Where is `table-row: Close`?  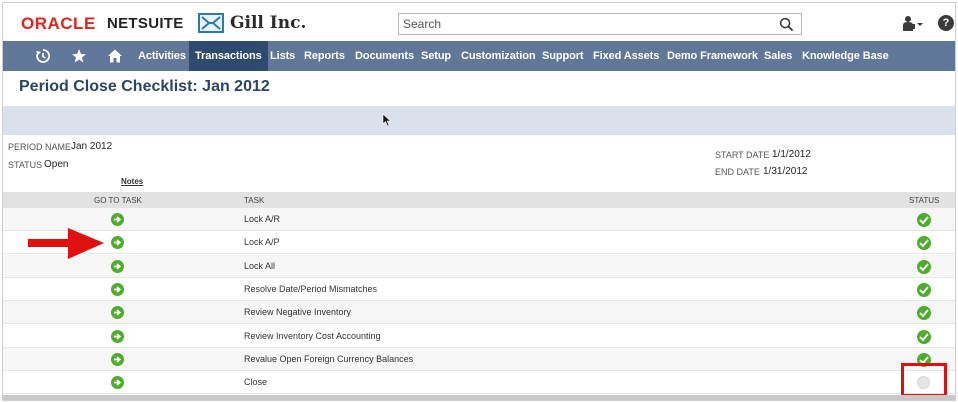 table-row: Close is located at coordinates (479, 383).